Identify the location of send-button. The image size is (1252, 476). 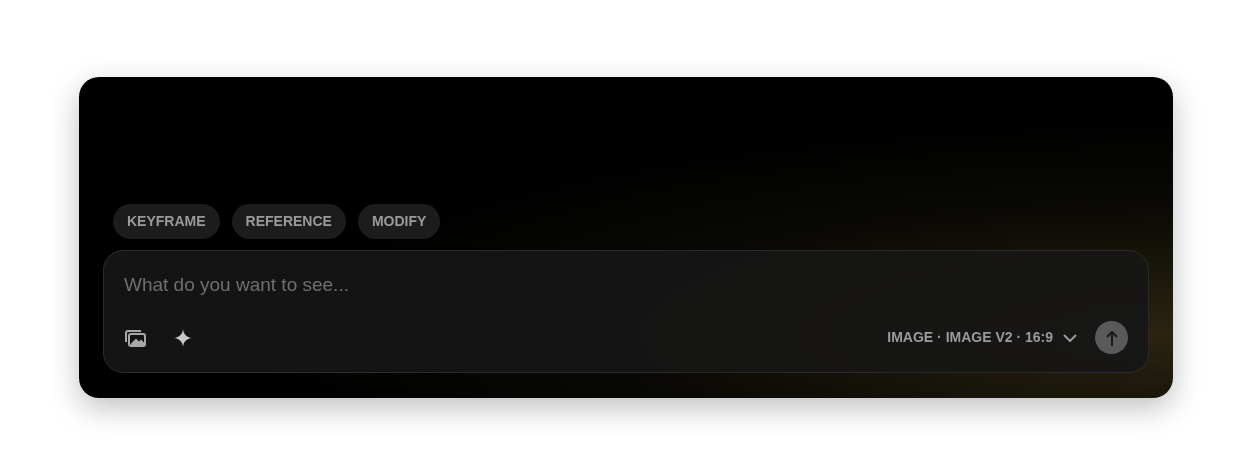
(1111, 337).